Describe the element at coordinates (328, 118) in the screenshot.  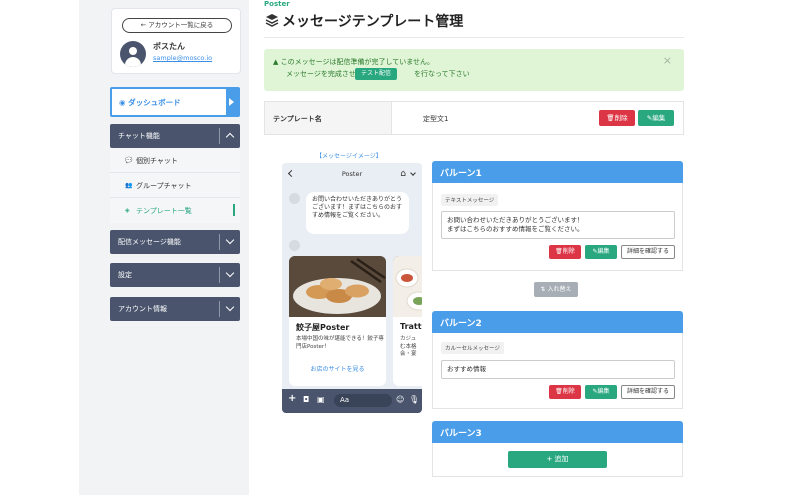
I see `template-name-header: テンプレート名` at that location.